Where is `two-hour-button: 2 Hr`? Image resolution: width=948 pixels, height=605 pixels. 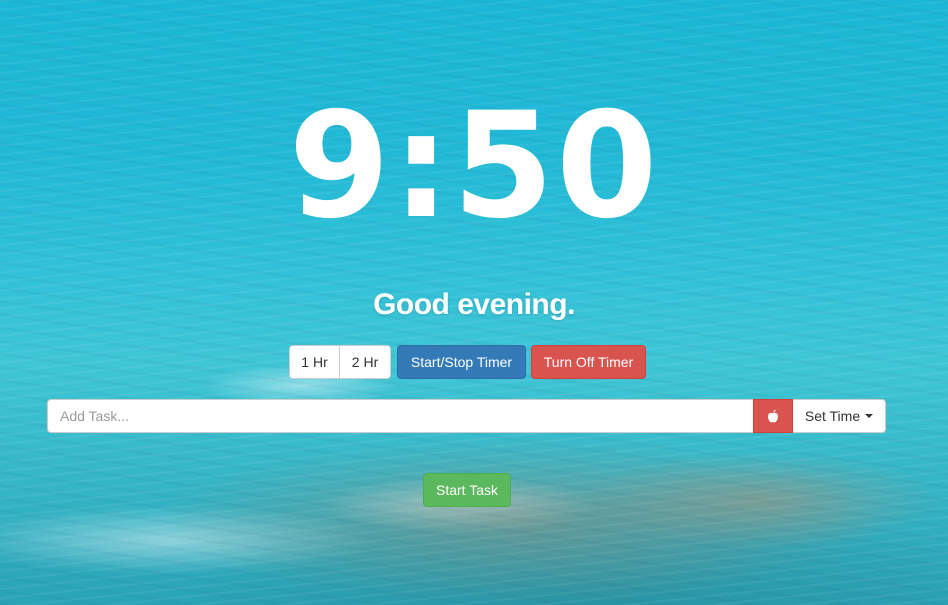
two-hour-button: 2 Hr is located at coordinates (365, 362).